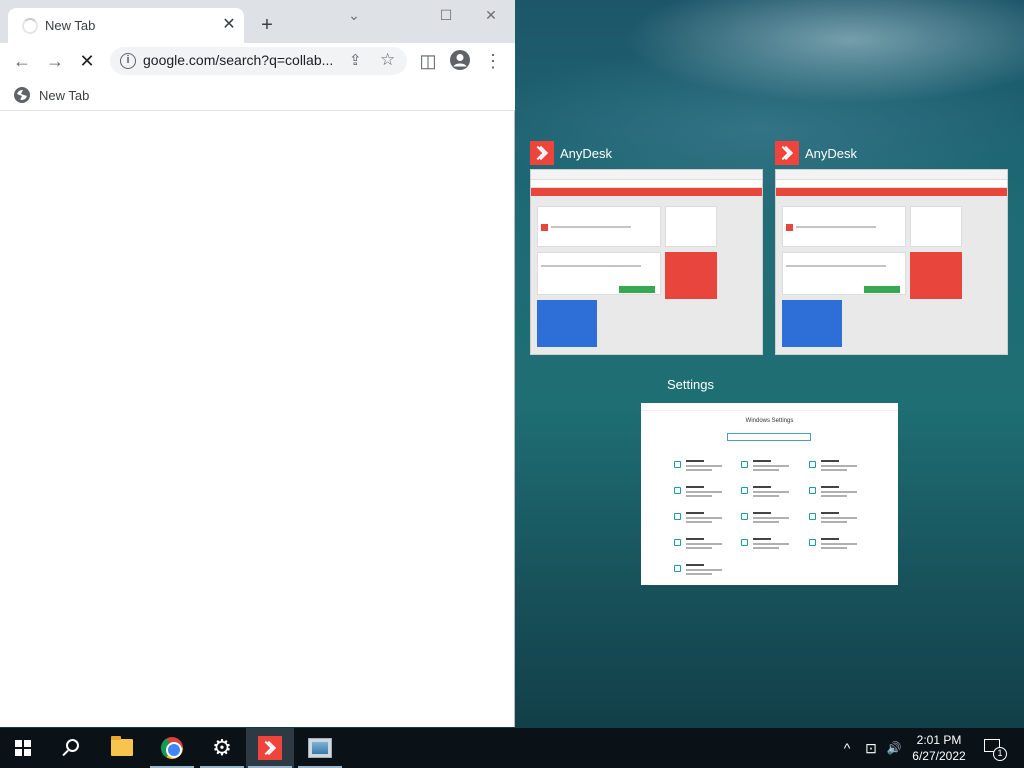 The width and height of the screenshot is (1024, 768). I want to click on taskbar: ⚙ ^ ⊡ 🔊 2:01 PM 6/27/2022 1, so click(512, 748).